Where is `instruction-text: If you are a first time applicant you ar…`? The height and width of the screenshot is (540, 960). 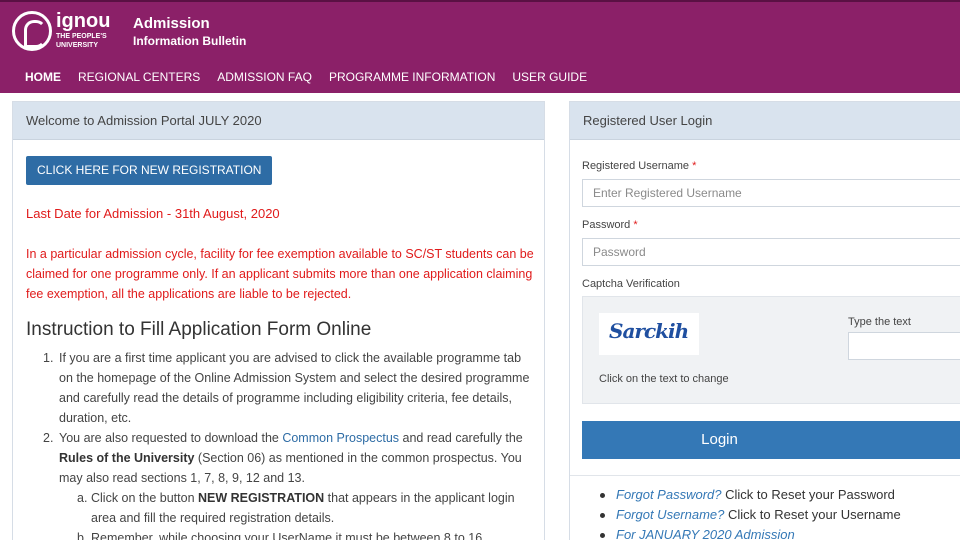
instruction-text: If you are a first time applicant you ar… is located at coordinates (294, 388).